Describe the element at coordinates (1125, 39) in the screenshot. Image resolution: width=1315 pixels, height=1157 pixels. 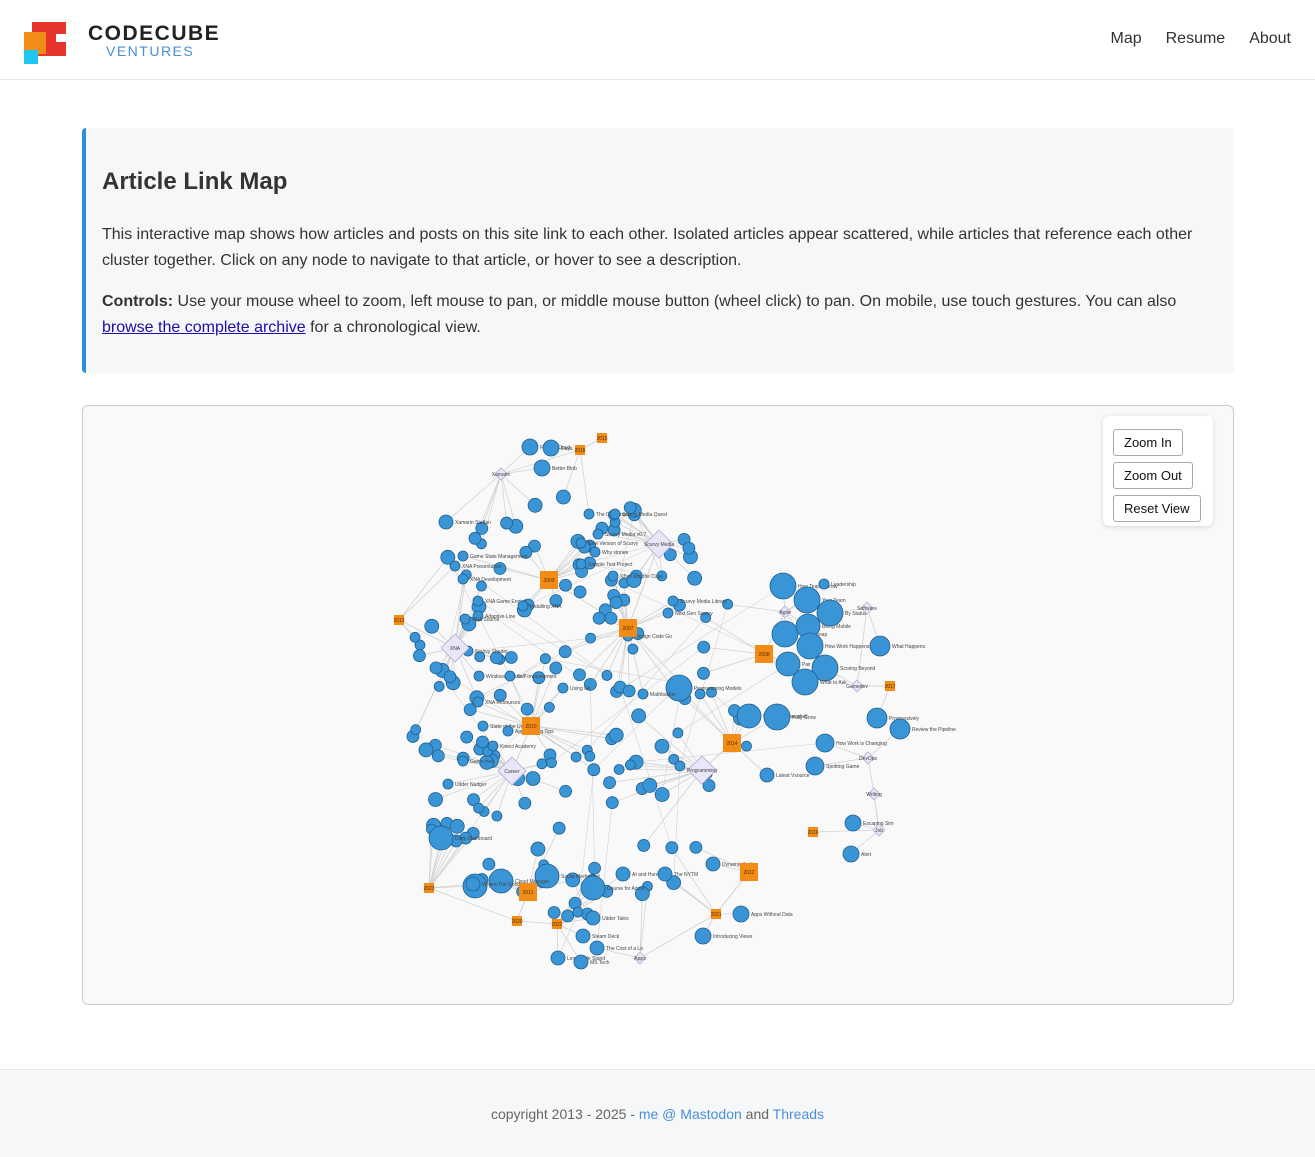
I see `nav-link-map: Map` at that location.